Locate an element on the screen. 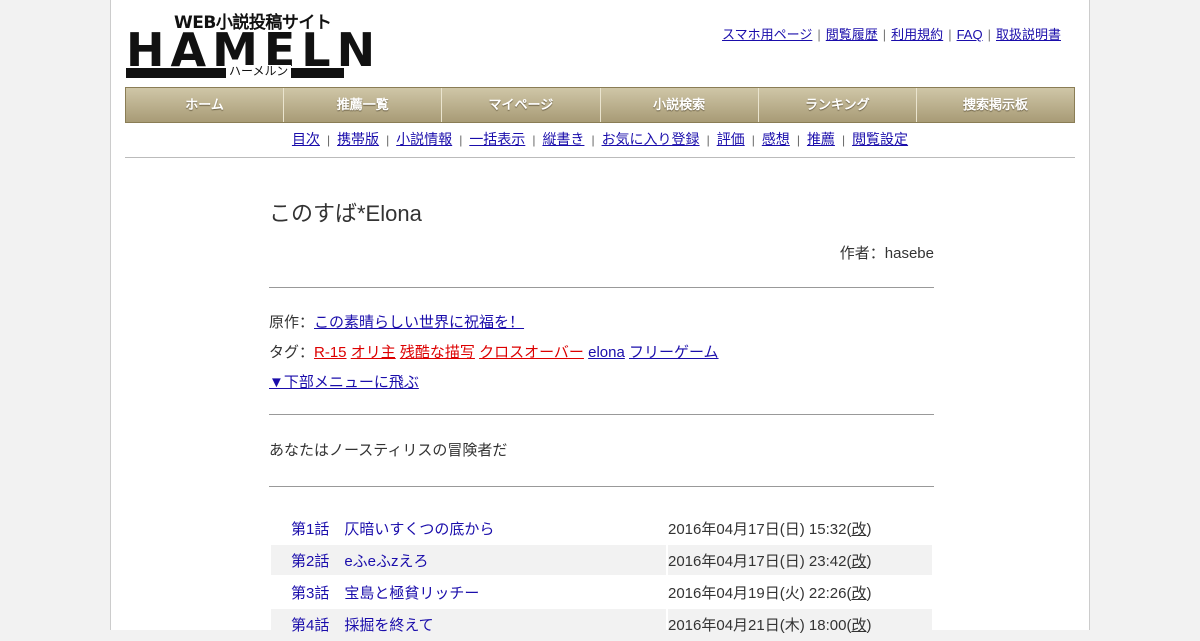 This screenshot has width=1200, height=641. tag-link: elona is located at coordinates (606, 352).